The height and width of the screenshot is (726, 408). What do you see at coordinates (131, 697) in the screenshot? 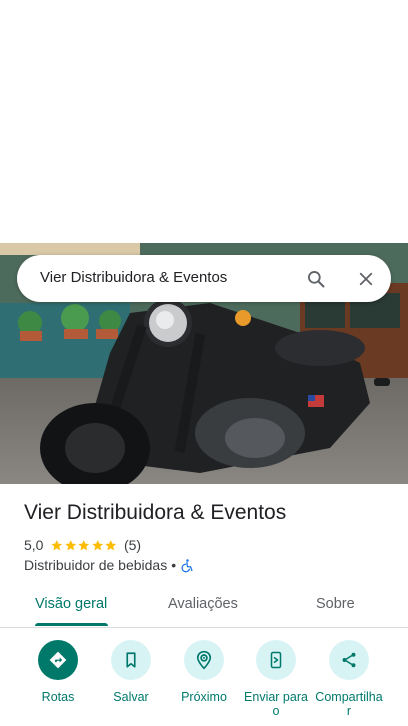
I see `save-label: Salvar` at bounding box center [131, 697].